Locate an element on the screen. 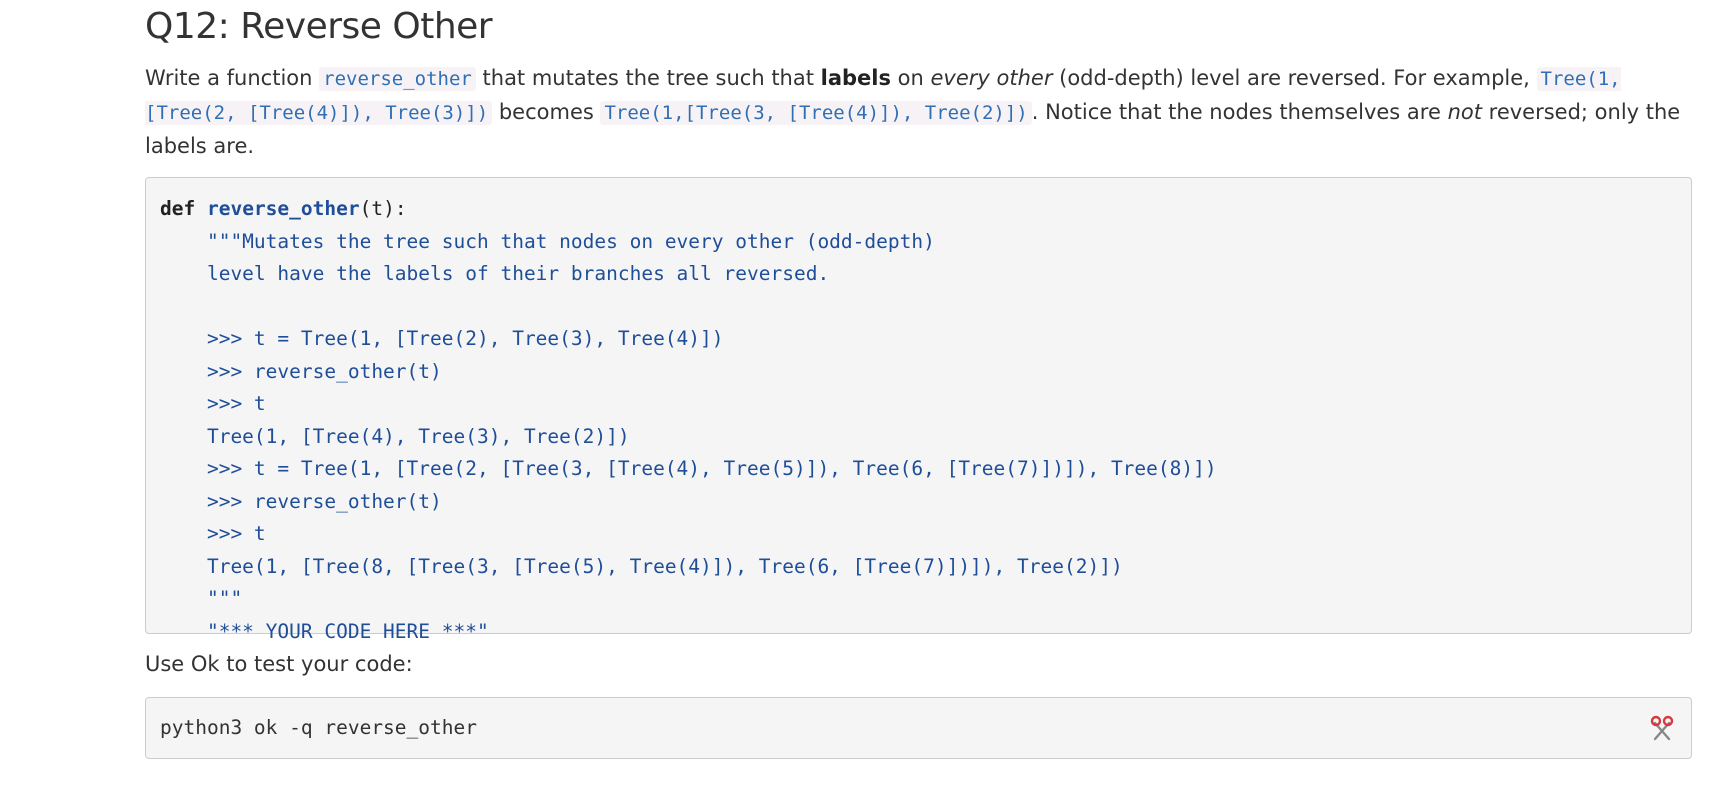  italic-not: not is located at coordinates (1464, 112).